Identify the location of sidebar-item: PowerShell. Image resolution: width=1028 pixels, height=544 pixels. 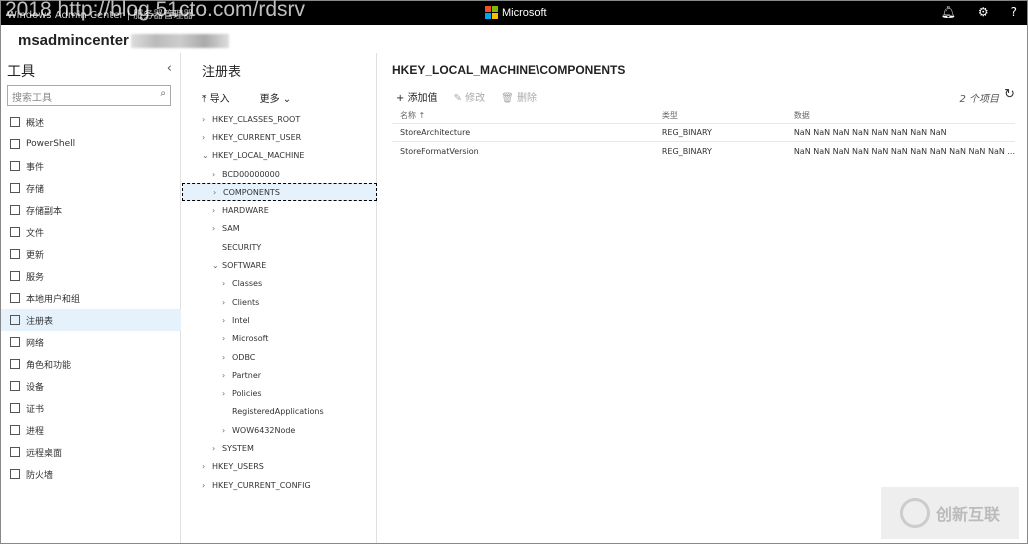
(91, 144).